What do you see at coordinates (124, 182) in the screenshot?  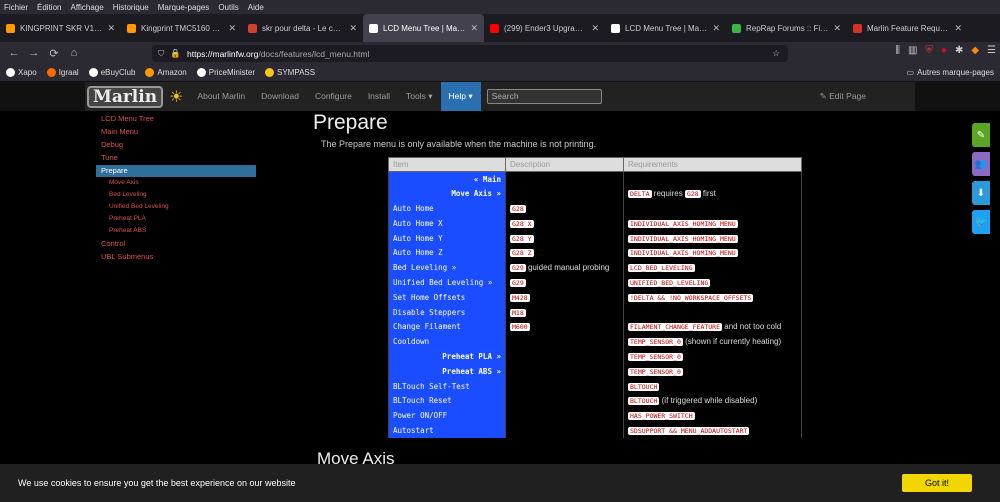 I see `sidebar-item-move-axis: Move Axis` at bounding box center [124, 182].